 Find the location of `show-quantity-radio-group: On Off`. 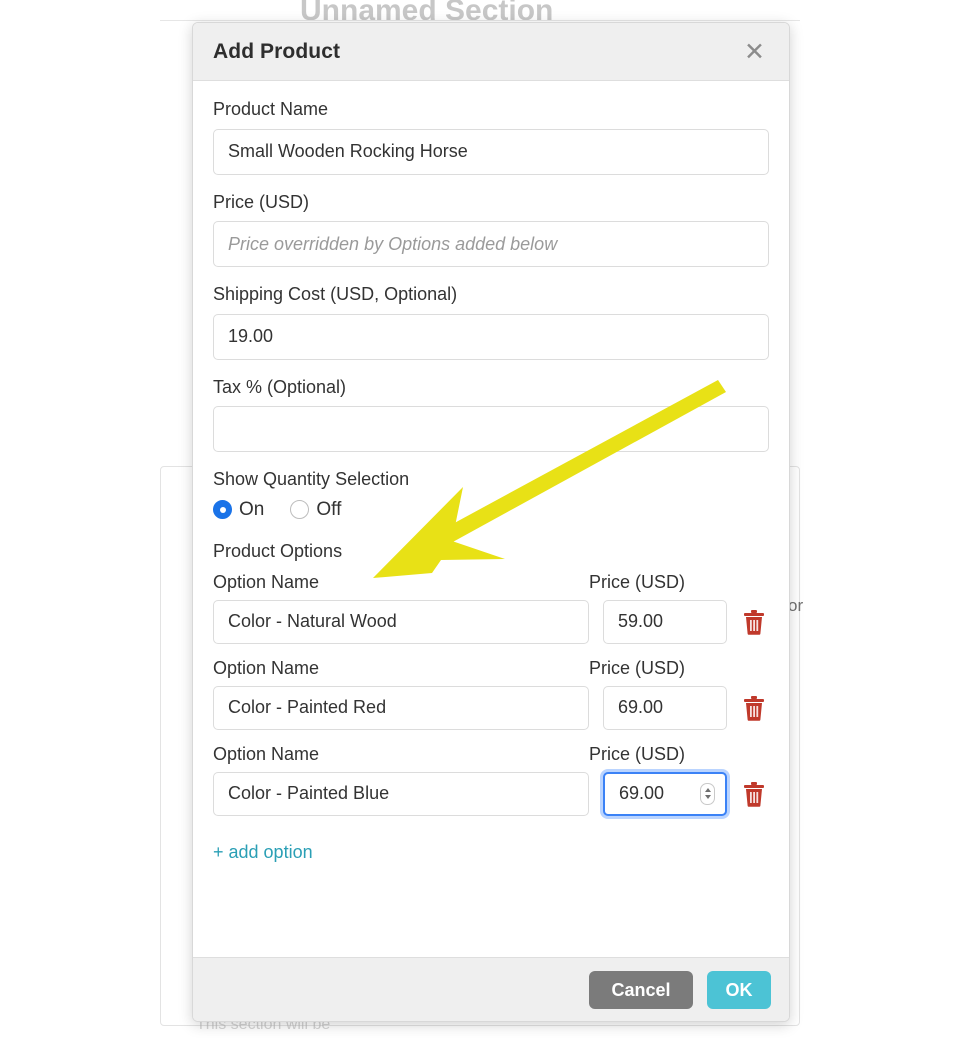

show-quantity-radio-group: On Off is located at coordinates (491, 510).